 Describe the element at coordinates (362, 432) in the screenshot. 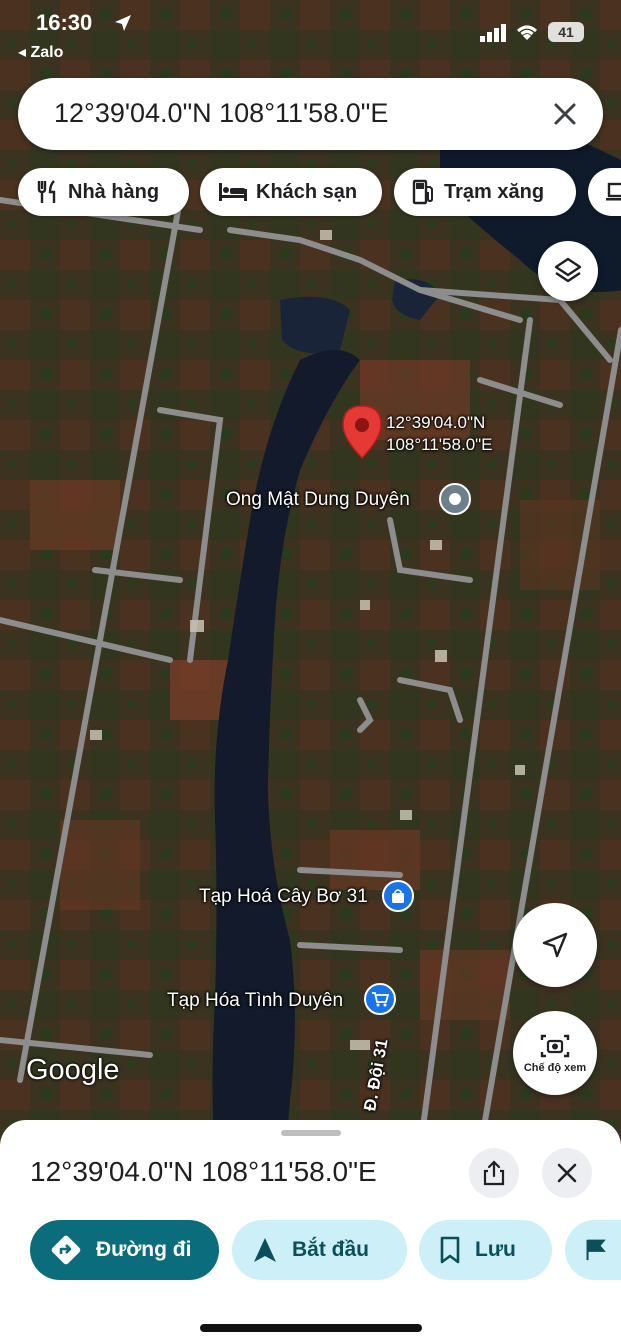

I see `location-pin-icon` at that location.